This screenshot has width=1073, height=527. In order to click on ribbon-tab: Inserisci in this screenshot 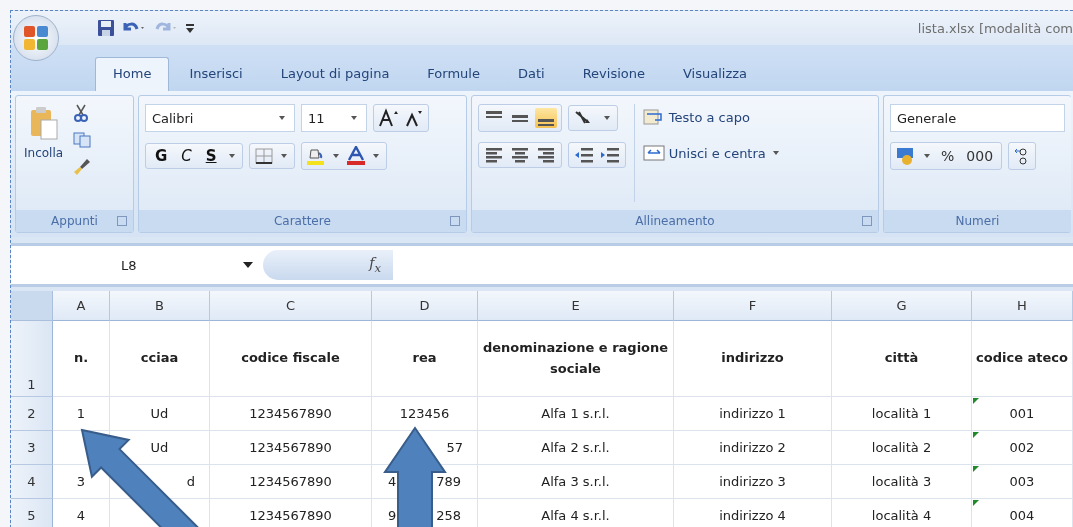, I will do `click(216, 74)`.